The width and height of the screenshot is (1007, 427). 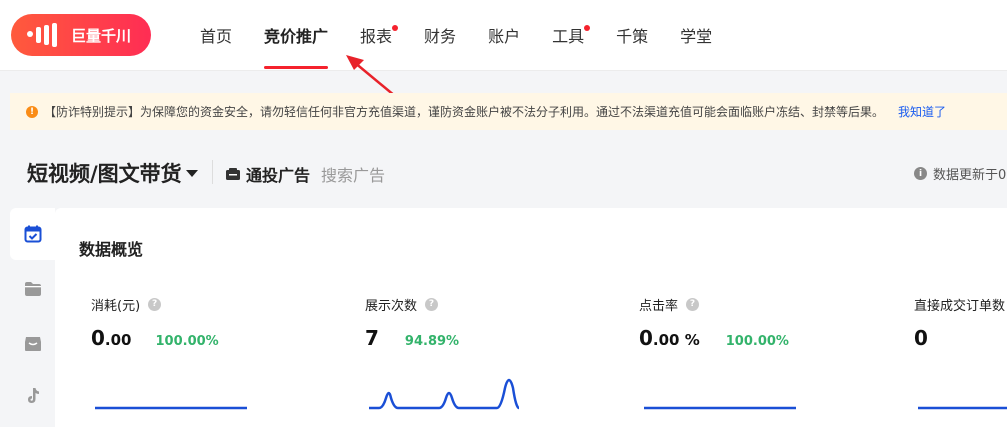 What do you see at coordinates (191, 173) in the screenshot?
I see `caret-down-icon` at bounding box center [191, 173].